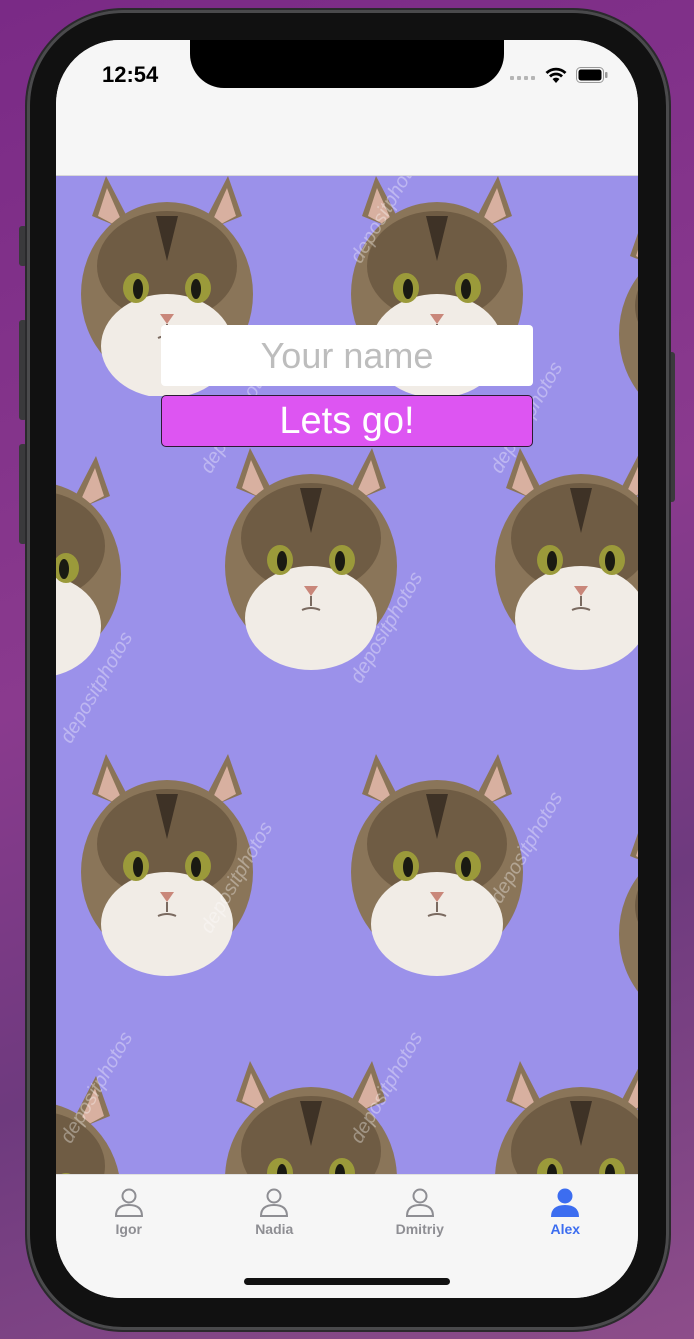 The height and width of the screenshot is (1339, 694). Describe the element at coordinates (522, 78) in the screenshot. I see `cellular-signal-icon` at that location.